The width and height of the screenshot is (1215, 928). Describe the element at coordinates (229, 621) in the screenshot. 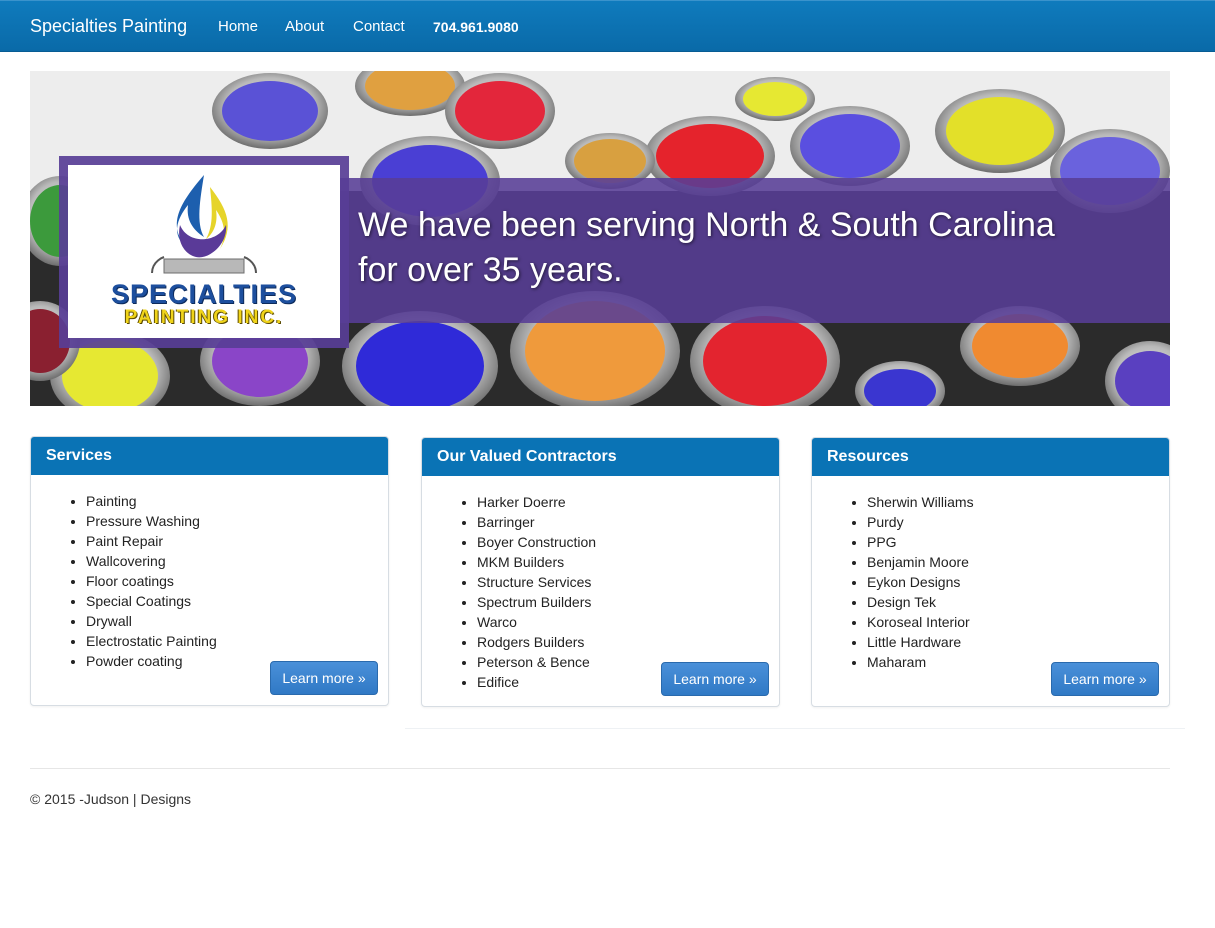

I see `list-item: Drywall` at that location.